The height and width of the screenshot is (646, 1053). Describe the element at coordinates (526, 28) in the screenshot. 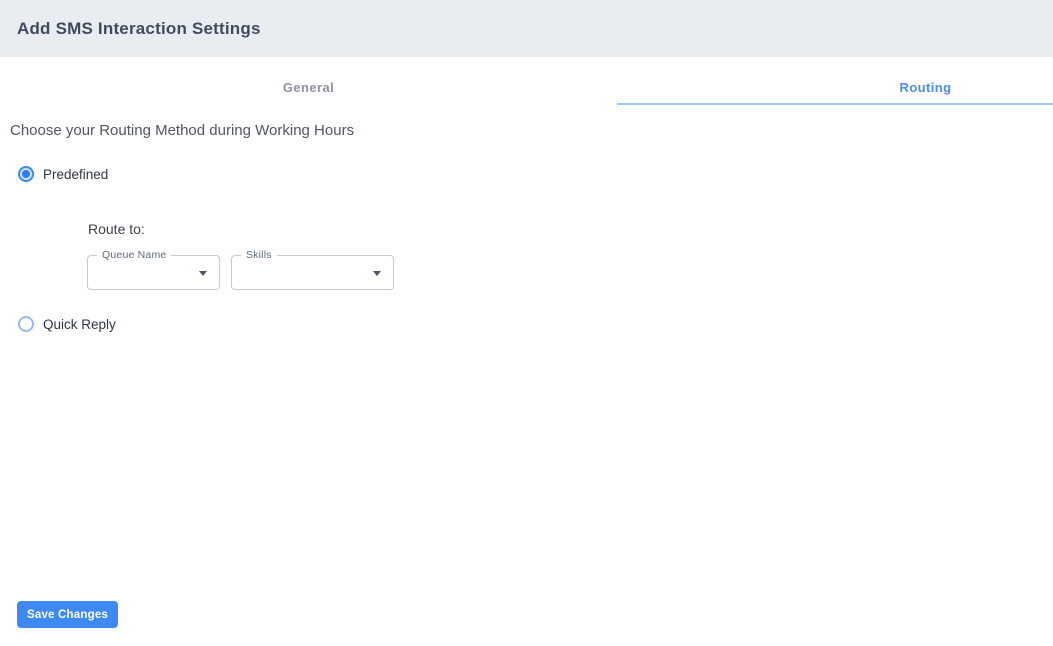

I see `page-header: Add SMS Interaction Settings` at that location.